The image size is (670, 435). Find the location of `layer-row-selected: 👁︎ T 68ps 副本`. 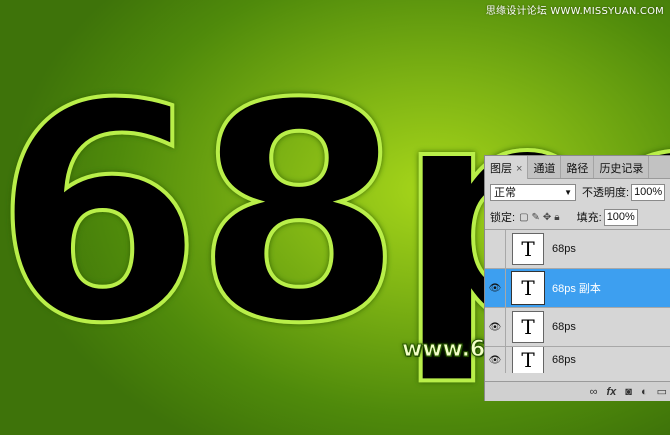

layer-row-selected: 👁︎ T 68ps 副本 is located at coordinates (577, 288).